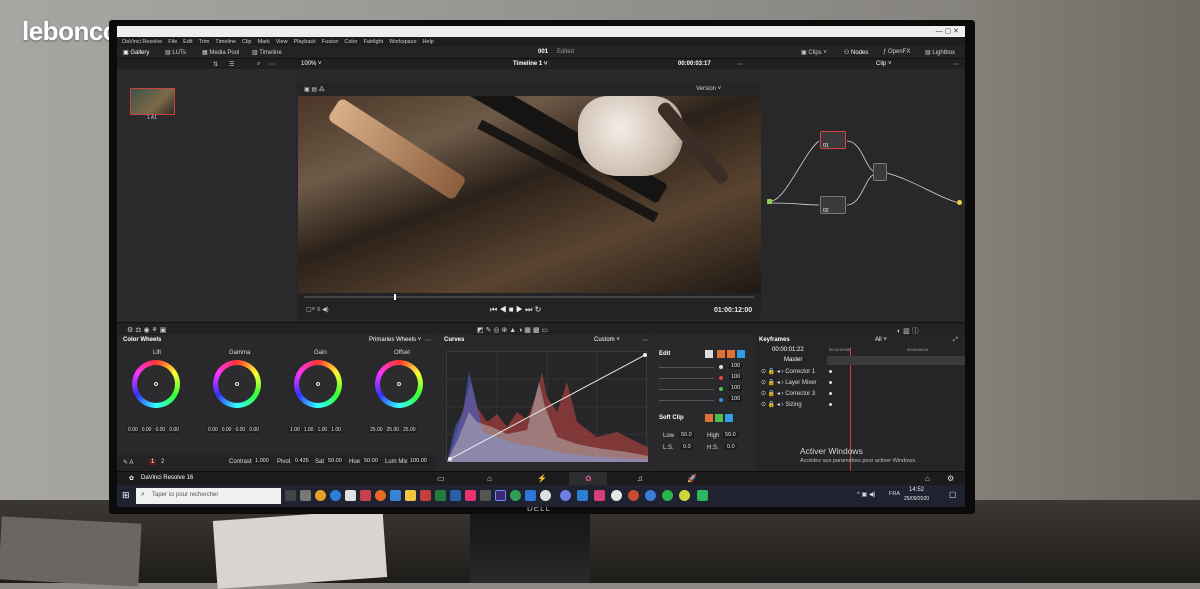  I want to click on home-icon: ⌂, so click(927, 478).